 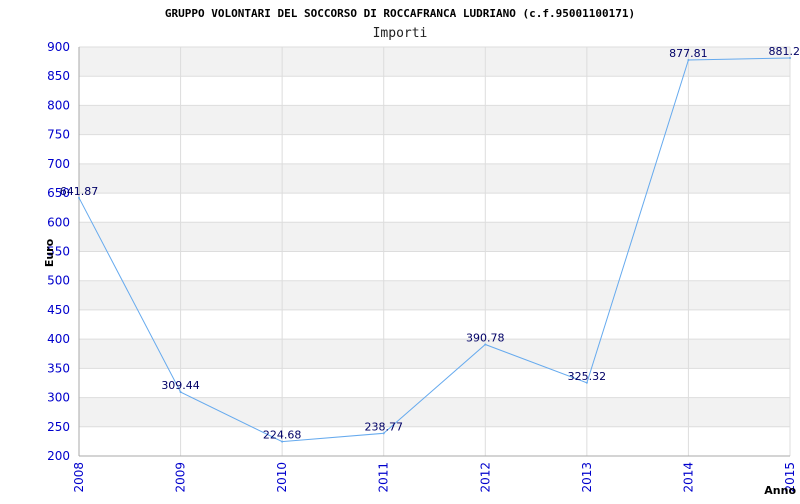 What do you see at coordinates (688, 477) in the screenshot?
I see `x-tick-label: 2014` at bounding box center [688, 477].